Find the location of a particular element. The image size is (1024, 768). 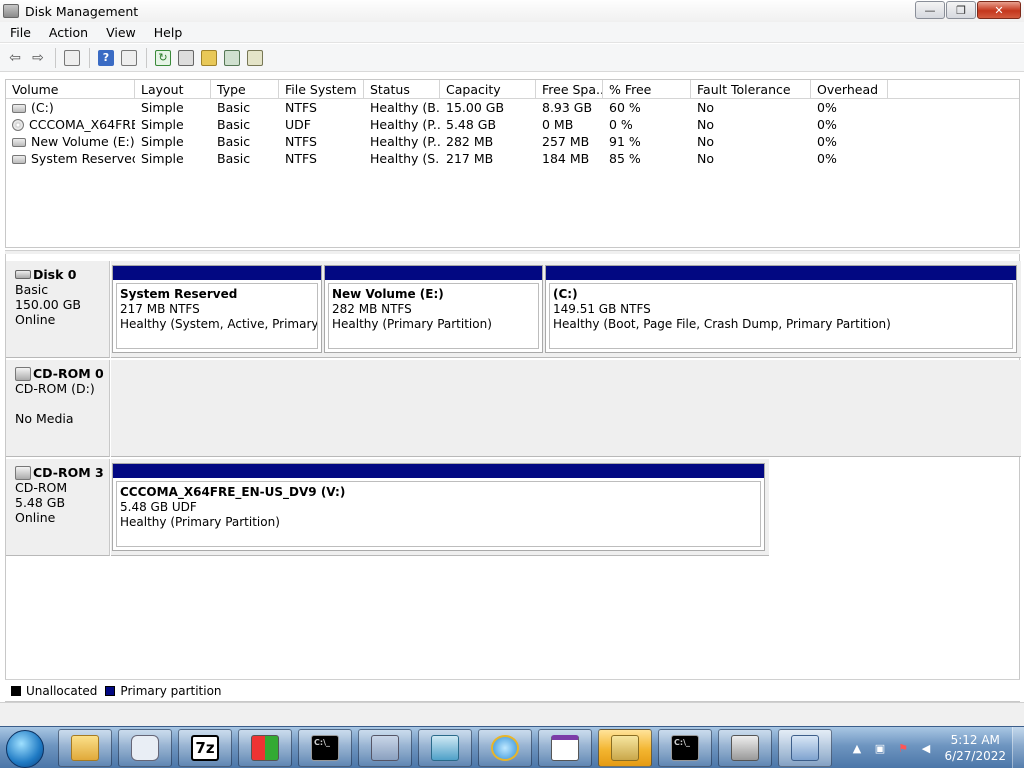

menu-view: View is located at coordinates (120, 32).